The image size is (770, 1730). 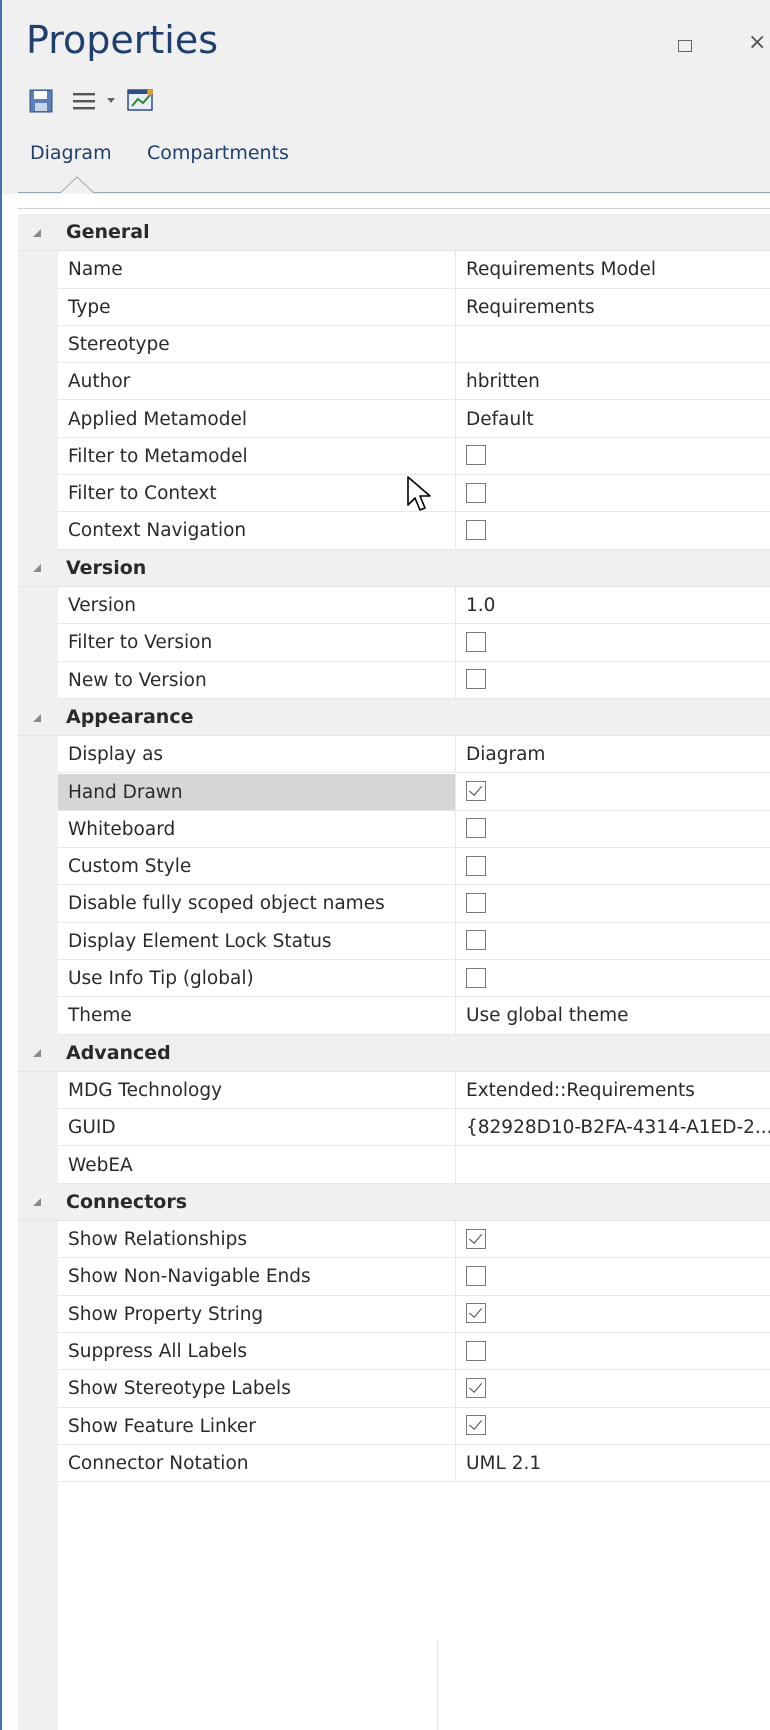 I want to click on property-name: Hand Drawn, so click(x=256, y=792).